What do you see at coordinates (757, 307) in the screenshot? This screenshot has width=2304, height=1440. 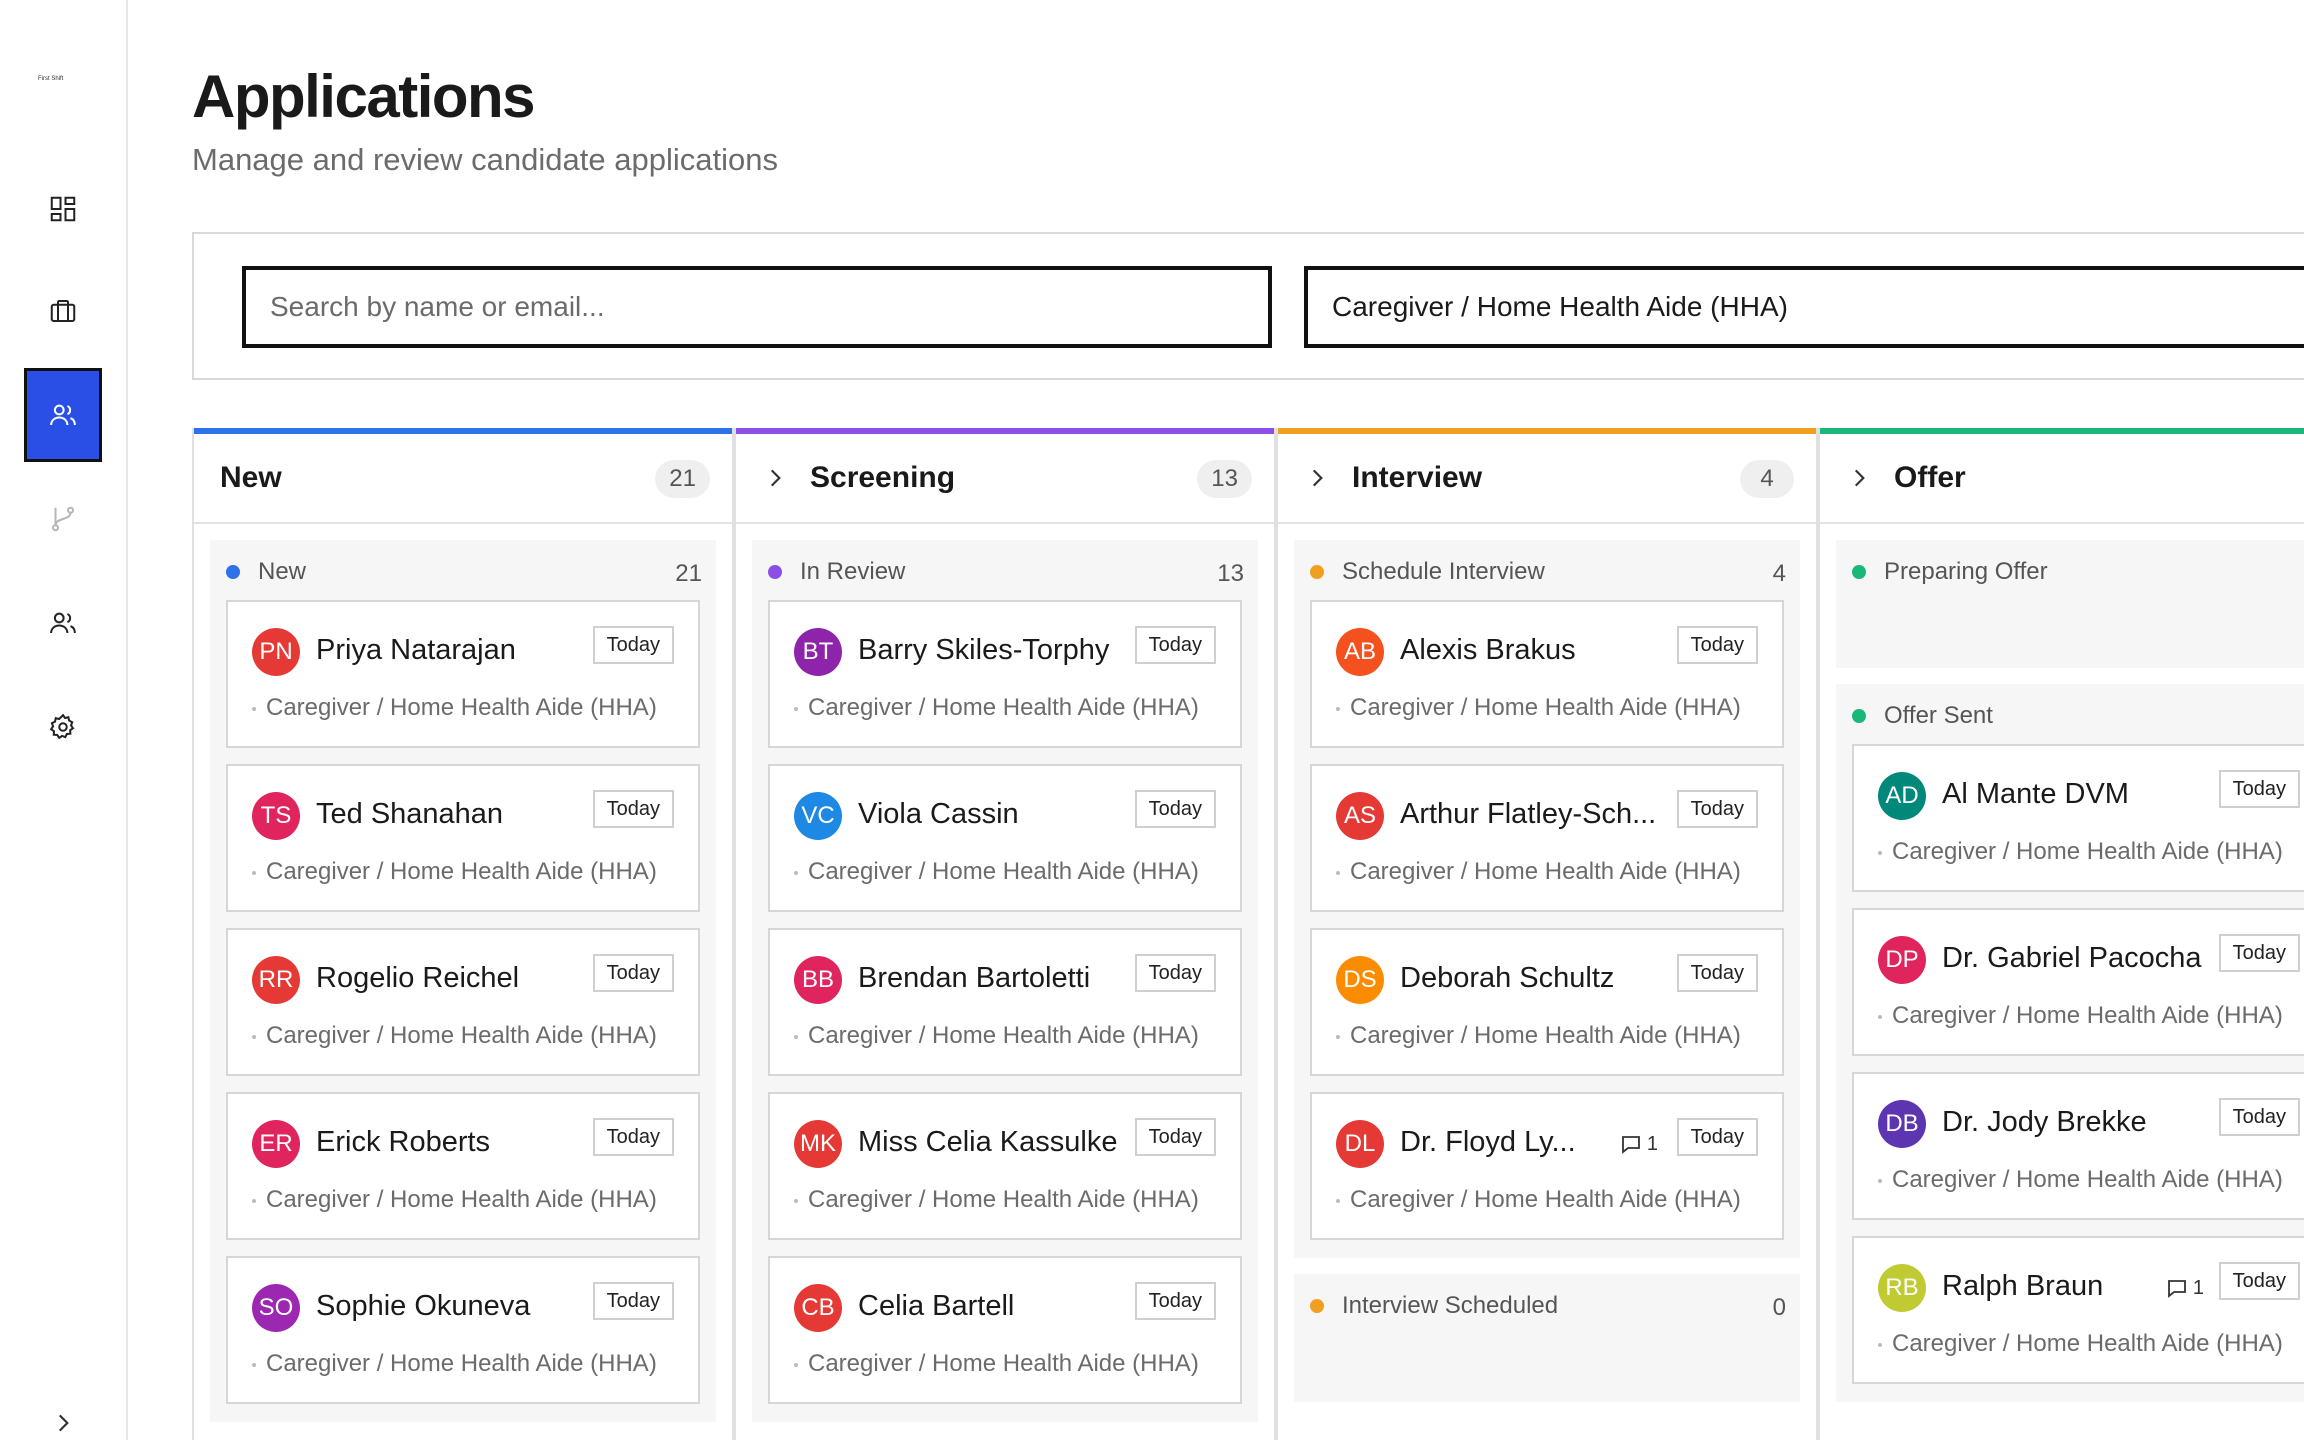 I see `search-input` at bounding box center [757, 307].